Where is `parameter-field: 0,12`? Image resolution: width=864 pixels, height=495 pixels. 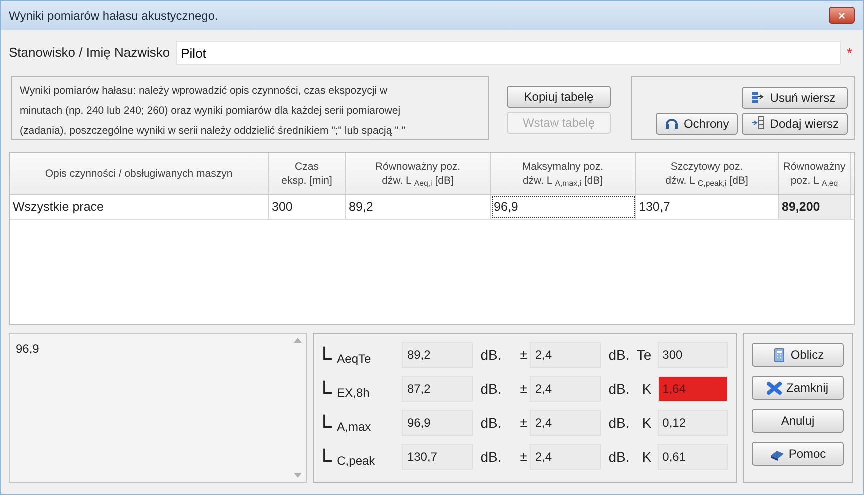 parameter-field: 0,12 is located at coordinates (693, 423).